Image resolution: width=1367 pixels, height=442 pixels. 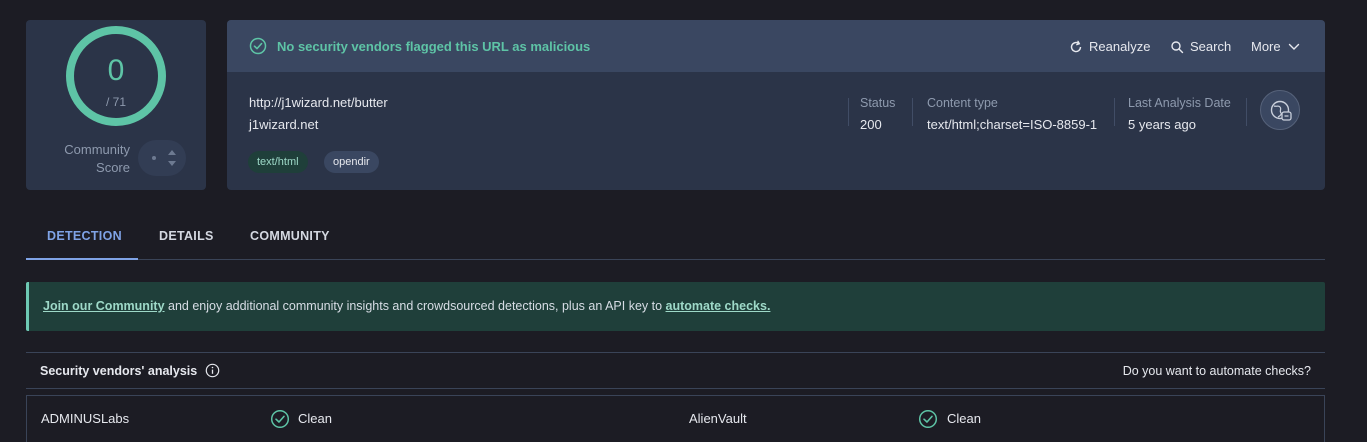 I want to click on tab-detection: DETECTION, so click(x=84, y=236).